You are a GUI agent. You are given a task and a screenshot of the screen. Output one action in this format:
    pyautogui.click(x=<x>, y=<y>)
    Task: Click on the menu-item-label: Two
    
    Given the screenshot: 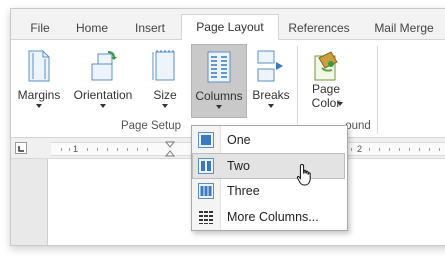 What is the action you would take?
    pyautogui.click(x=238, y=166)
    